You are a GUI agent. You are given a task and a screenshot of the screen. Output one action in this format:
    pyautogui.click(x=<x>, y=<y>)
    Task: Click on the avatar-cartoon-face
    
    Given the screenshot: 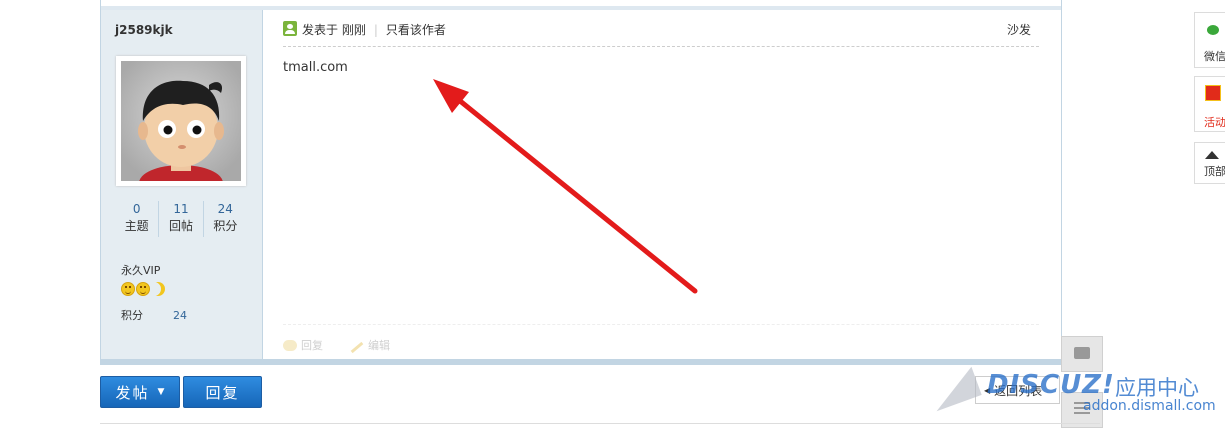 What is the action you would take?
    pyautogui.click(x=181, y=121)
    